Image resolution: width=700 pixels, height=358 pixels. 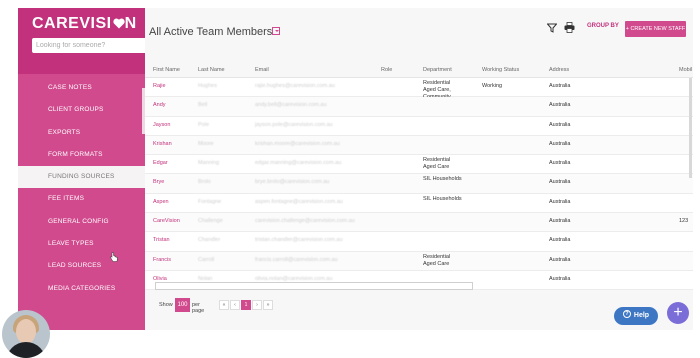 What do you see at coordinates (81, 133) in the screenshot?
I see `sidebar-item-exports: EXPORTS` at bounding box center [81, 133].